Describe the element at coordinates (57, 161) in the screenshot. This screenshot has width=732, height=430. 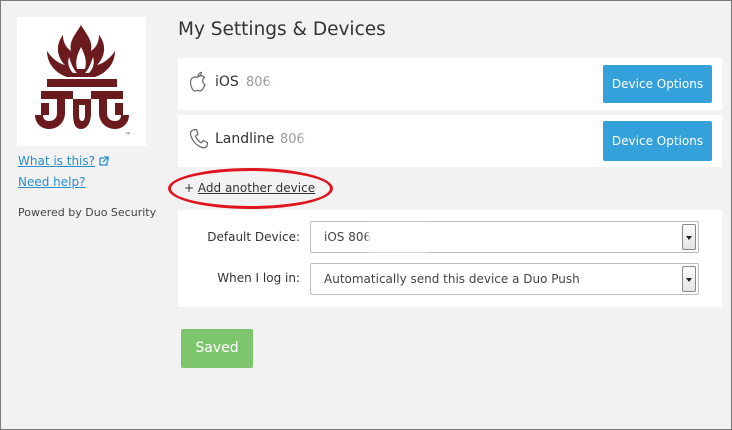
I see `what-is-this-label: What is this?` at that location.